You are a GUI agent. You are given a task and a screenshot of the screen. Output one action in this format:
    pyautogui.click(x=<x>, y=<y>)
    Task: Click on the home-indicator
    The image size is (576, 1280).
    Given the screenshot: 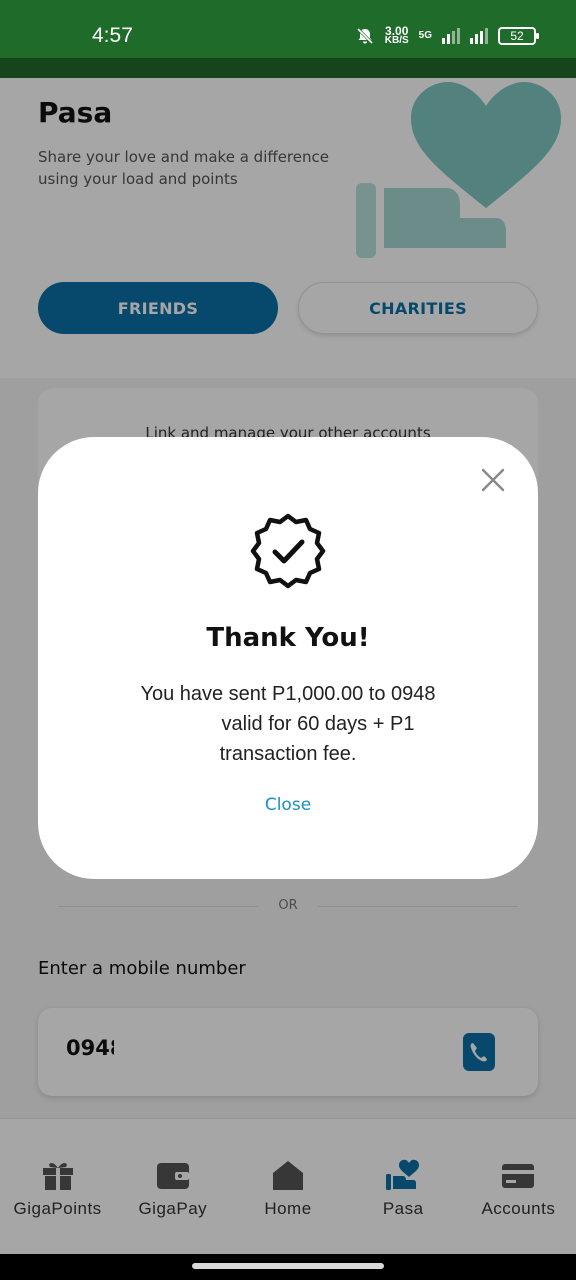 What is the action you would take?
    pyautogui.click(x=288, y=1266)
    